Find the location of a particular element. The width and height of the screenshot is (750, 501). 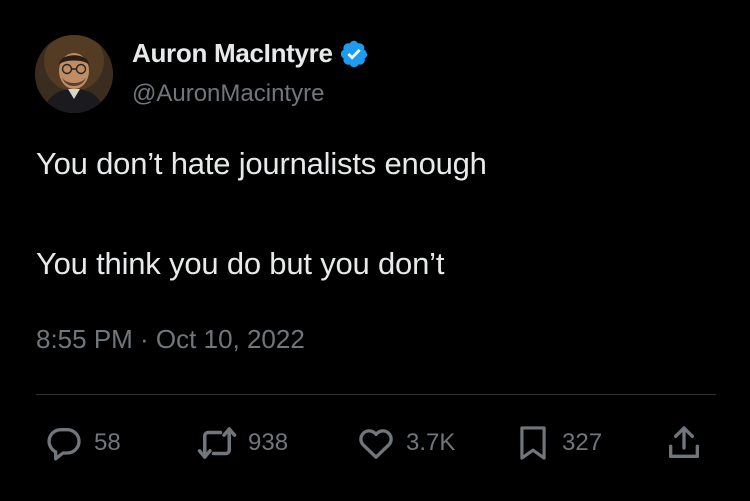

like-count: 3.7K is located at coordinates (431, 442).